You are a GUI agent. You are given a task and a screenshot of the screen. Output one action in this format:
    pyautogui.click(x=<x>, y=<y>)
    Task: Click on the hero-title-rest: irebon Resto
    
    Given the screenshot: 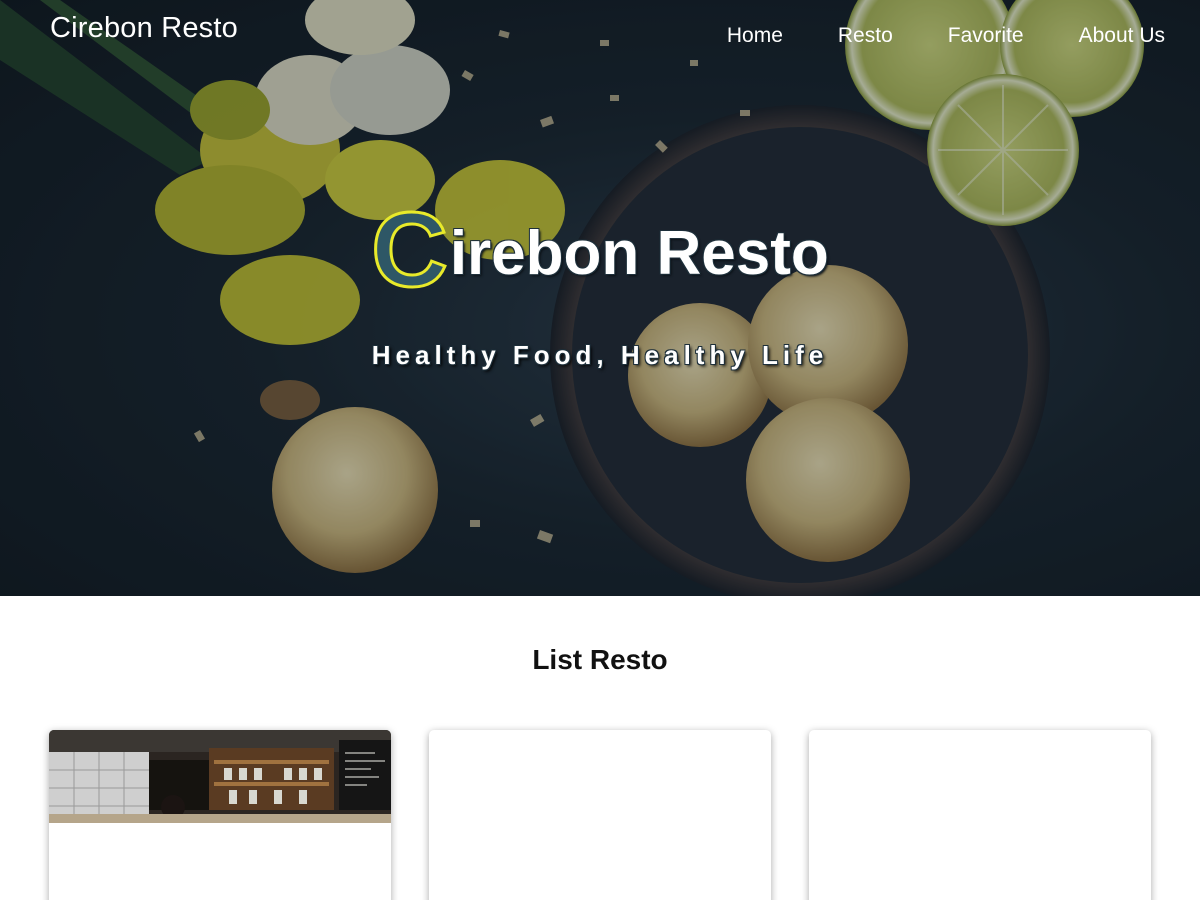 What is the action you would take?
    pyautogui.click(x=639, y=253)
    